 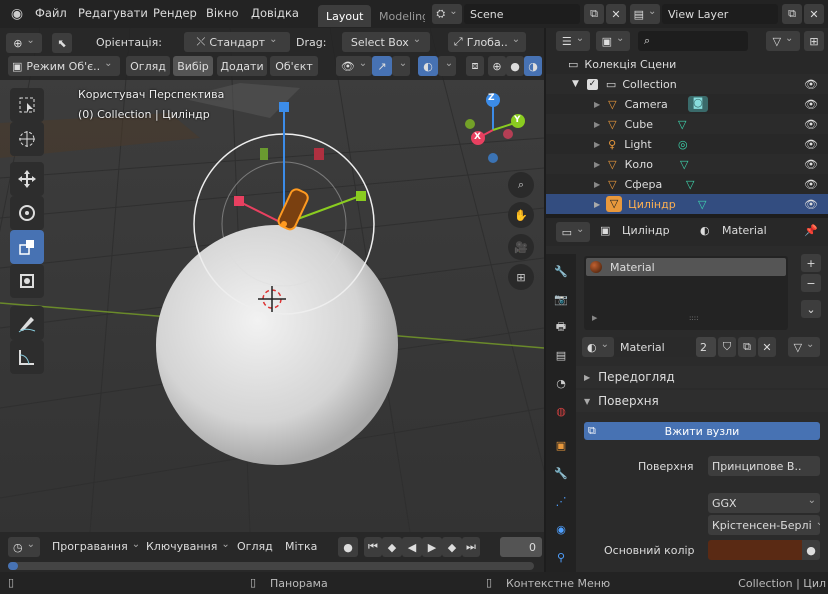 What do you see at coordinates (755, 550) in the screenshot?
I see `base-color-swatch` at bounding box center [755, 550].